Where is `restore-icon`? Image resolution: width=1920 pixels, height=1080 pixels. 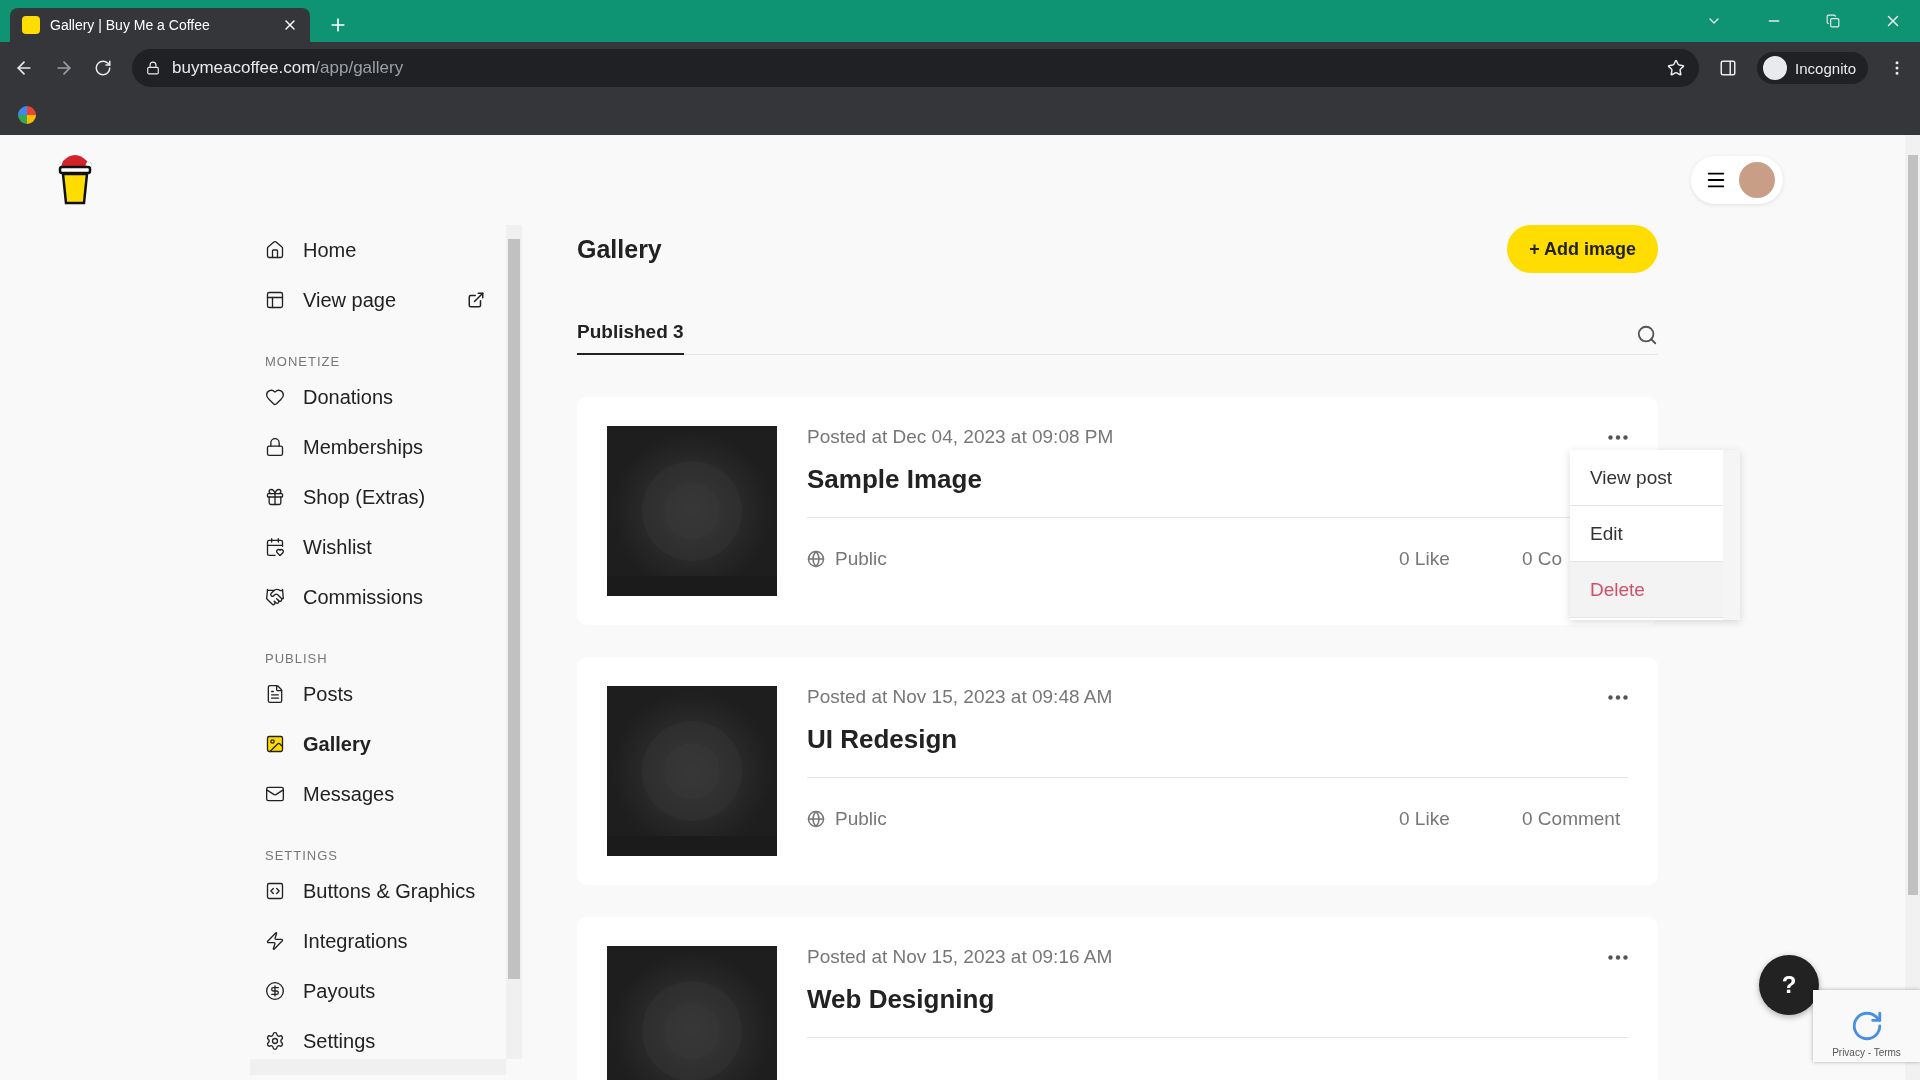
restore-icon is located at coordinates (1833, 21).